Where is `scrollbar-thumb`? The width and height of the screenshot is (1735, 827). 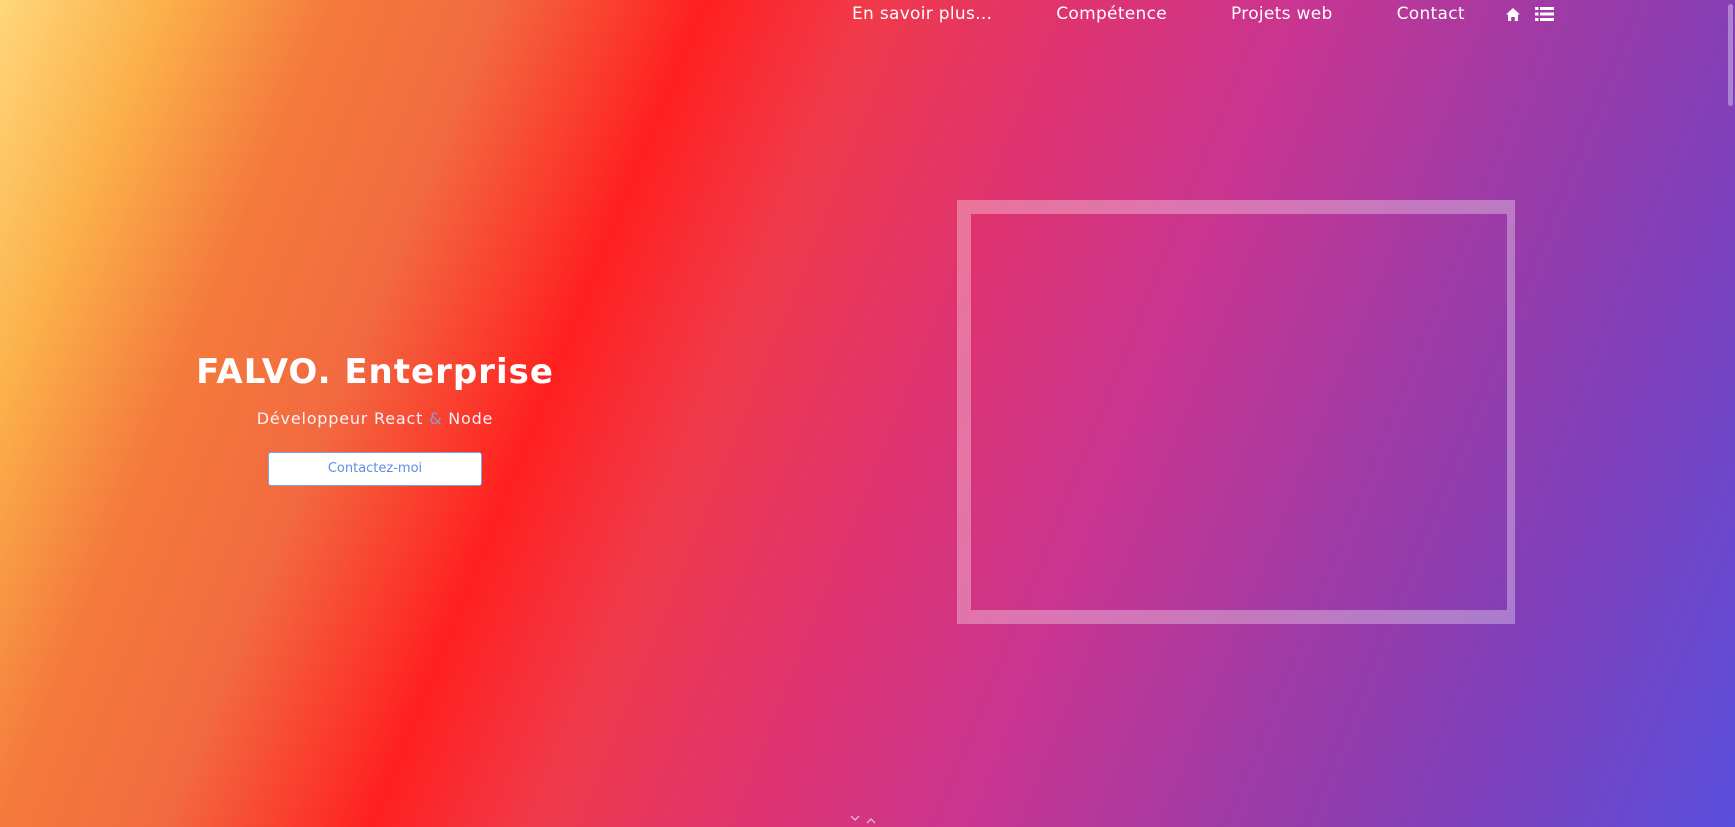 scrollbar-thumb is located at coordinates (1730, 55).